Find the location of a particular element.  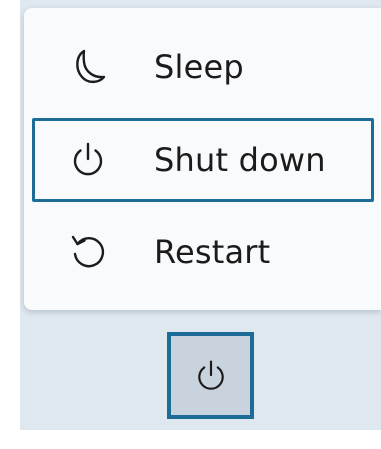

power-button is located at coordinates (210, 375).